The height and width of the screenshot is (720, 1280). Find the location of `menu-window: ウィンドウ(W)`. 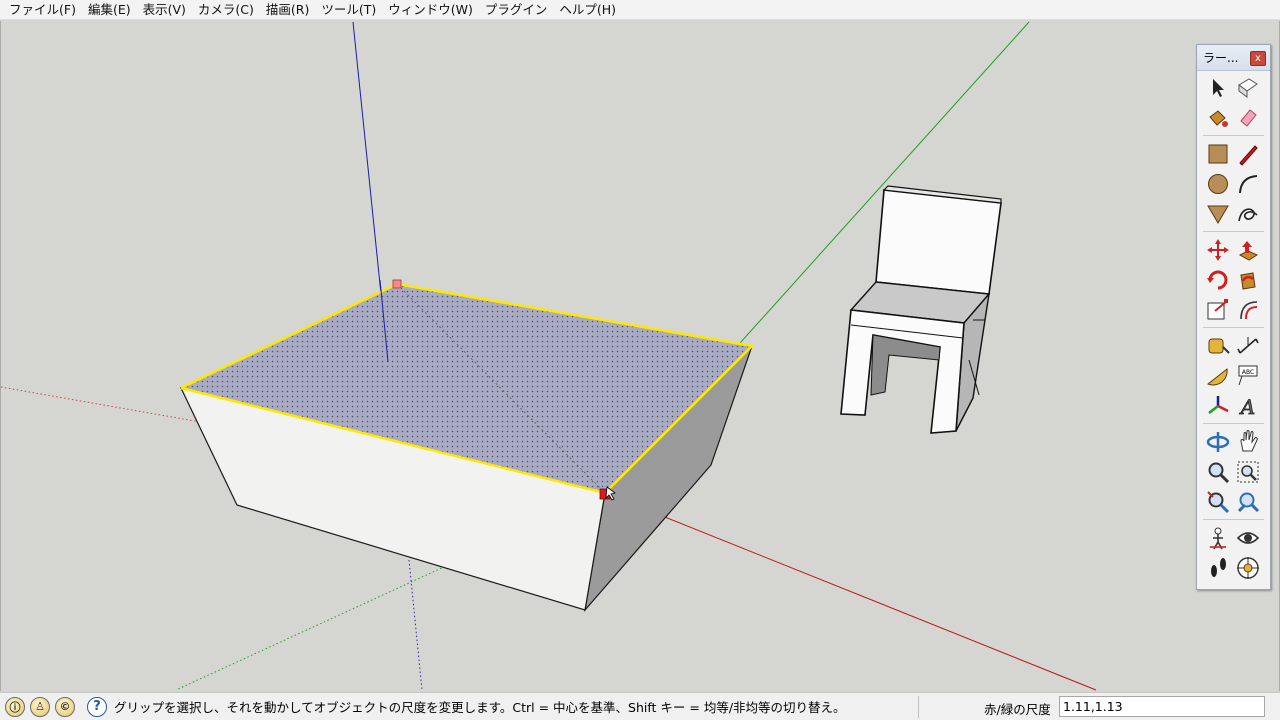

menu-window: ウィンドウ(W) is located at coordinates (430, 10).